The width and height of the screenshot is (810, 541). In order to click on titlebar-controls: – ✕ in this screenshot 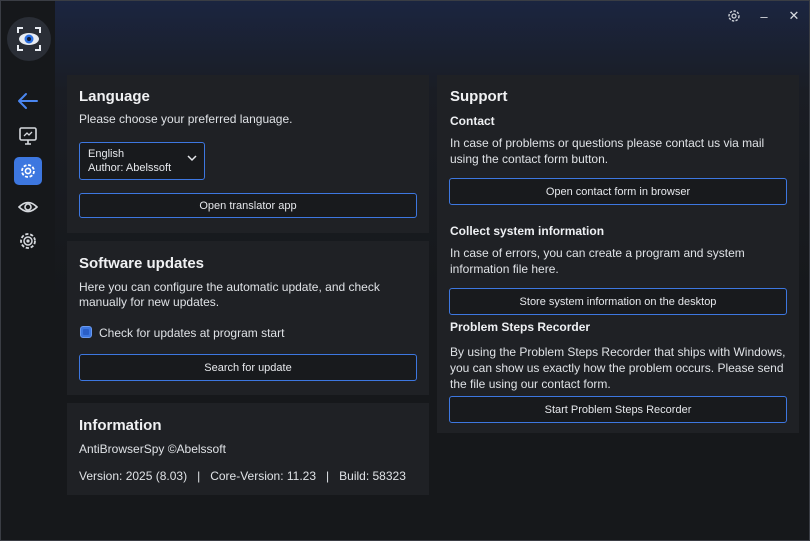, I will do `click(764, 16)`.